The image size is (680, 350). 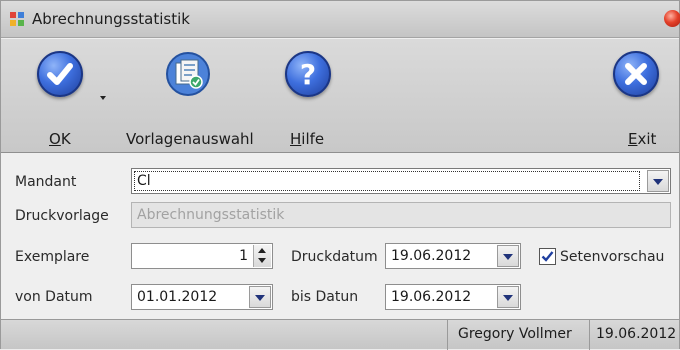 What do you see at coordinates (262, 256) in the screenshot?
I see `stepper-buttons` at bounding box center [262, 256].